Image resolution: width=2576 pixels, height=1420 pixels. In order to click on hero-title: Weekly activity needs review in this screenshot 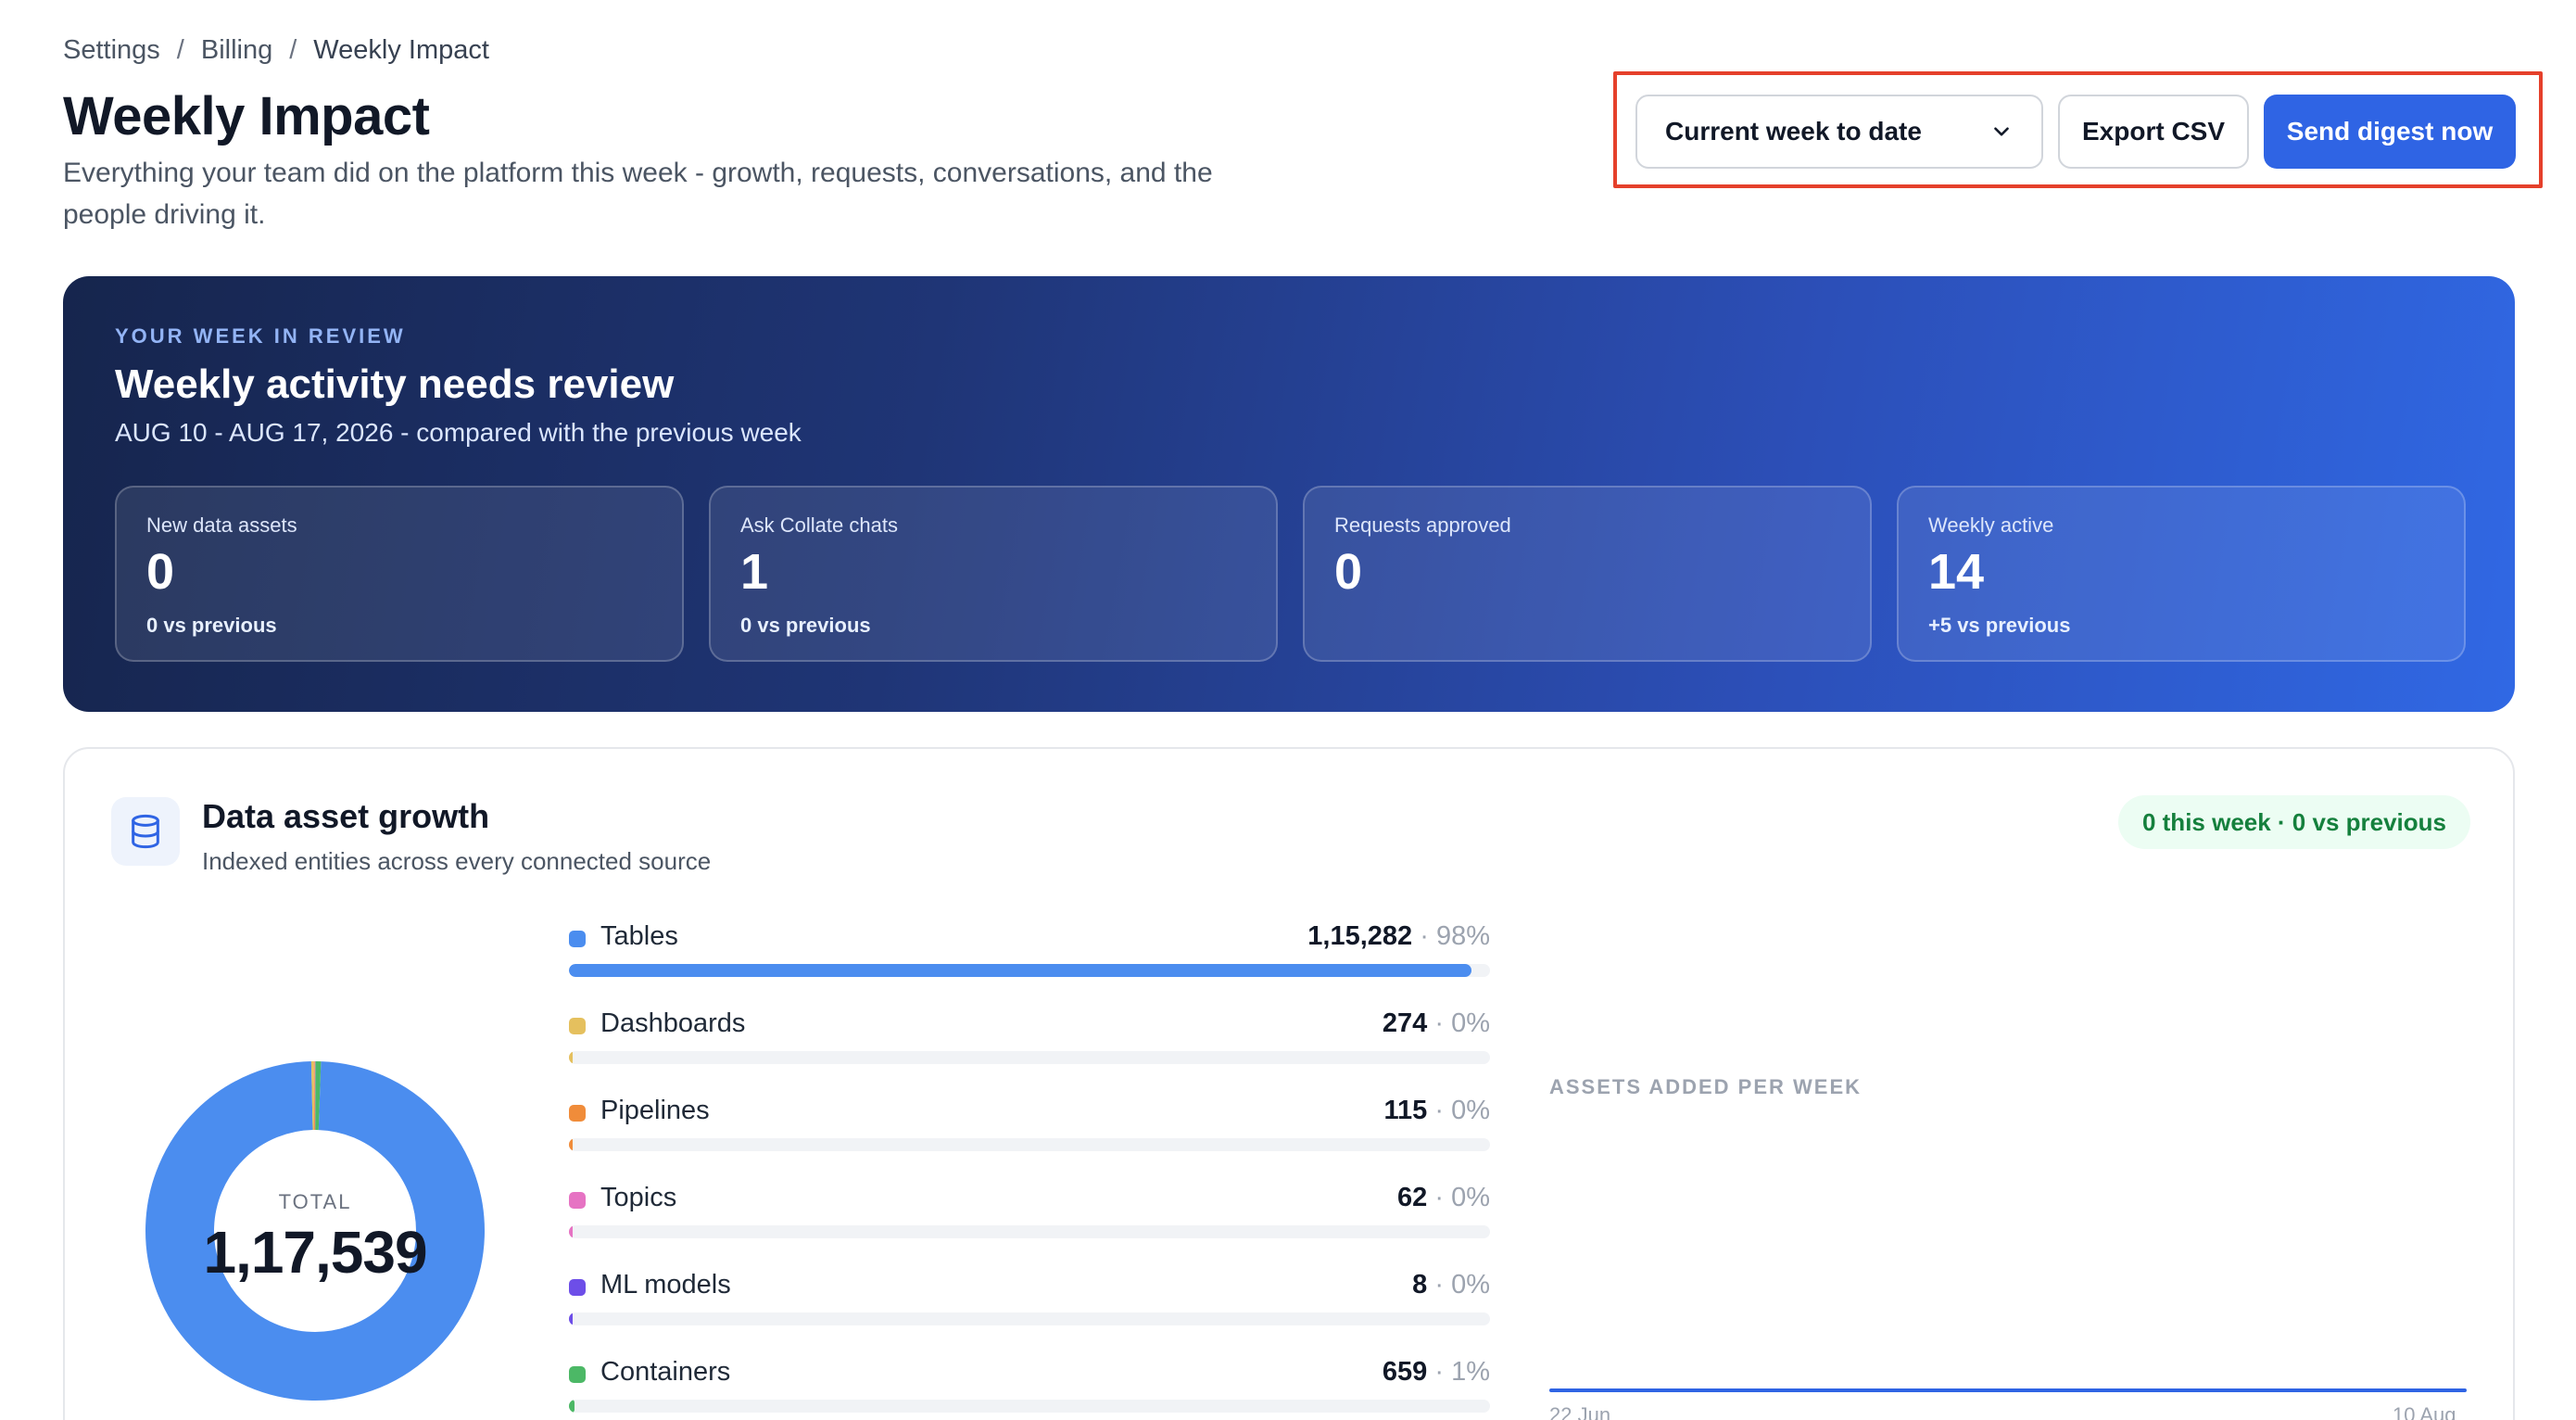, I will do `click(395, 384)`.